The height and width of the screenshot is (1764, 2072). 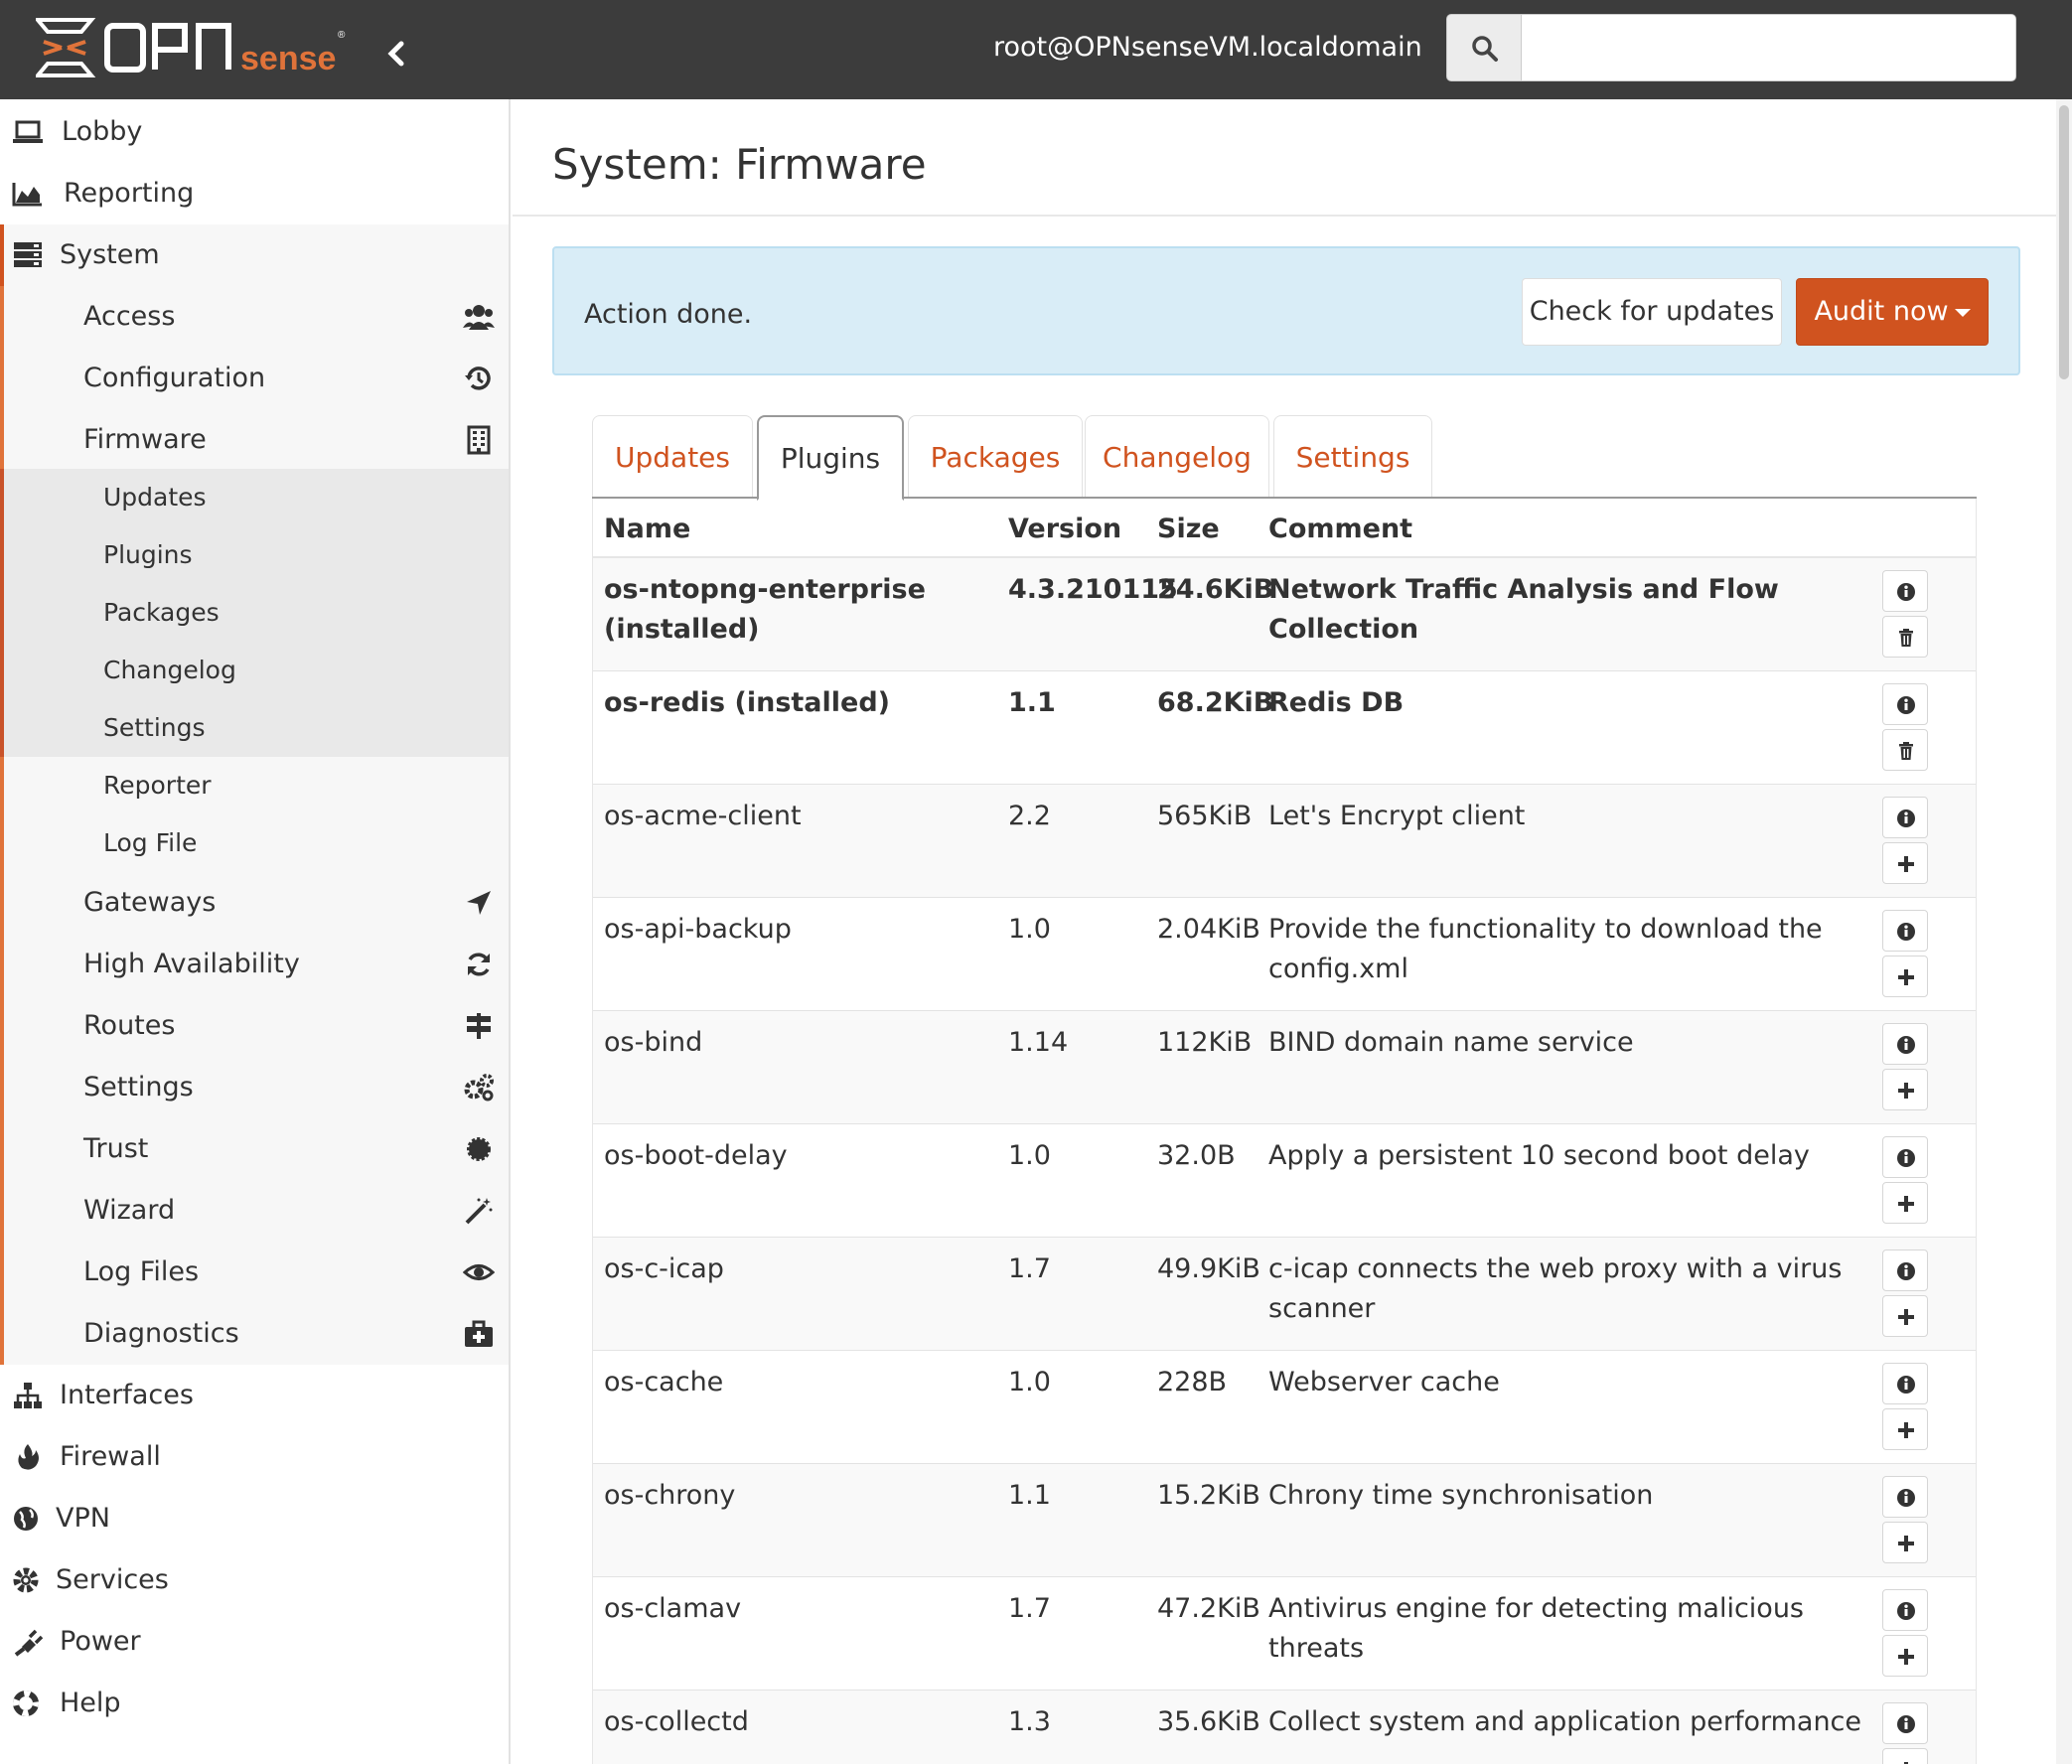 What do you see at coordinates (254, 785) in the screenshot?
I see `sidebar-subitem-reporter: Reporter` at bounding box center [254, 785].